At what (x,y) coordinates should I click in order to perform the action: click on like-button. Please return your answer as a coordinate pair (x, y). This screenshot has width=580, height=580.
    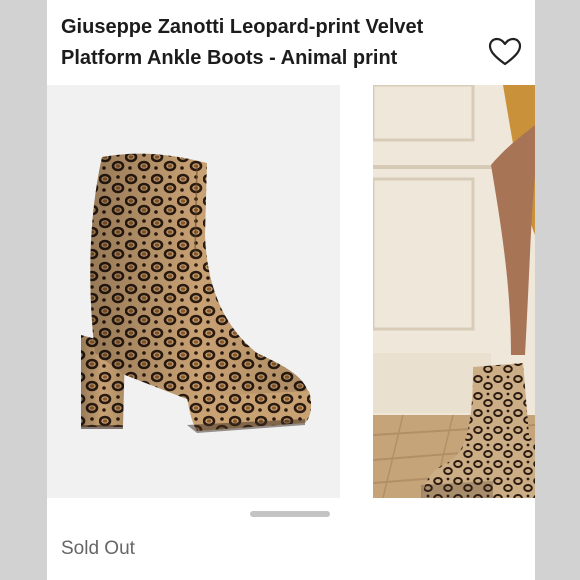
    Looking at the image, I should click on (505, 52).